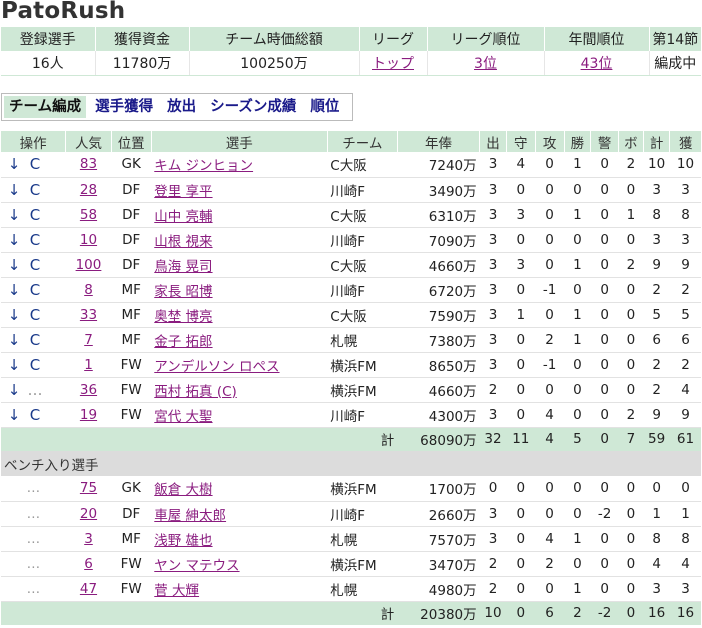 The width and height of the screenshot is (702, 628). Describe the element at coordinates (88, 164) in the screenshot. I see `popularity-link: 83` at that location.